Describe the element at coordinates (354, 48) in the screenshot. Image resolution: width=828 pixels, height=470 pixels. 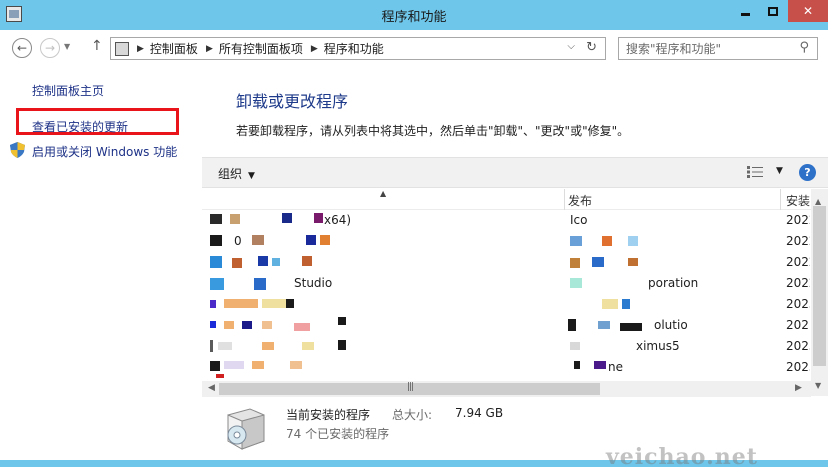
I see `breadcrumb-programs: 程序和功能` at that location.